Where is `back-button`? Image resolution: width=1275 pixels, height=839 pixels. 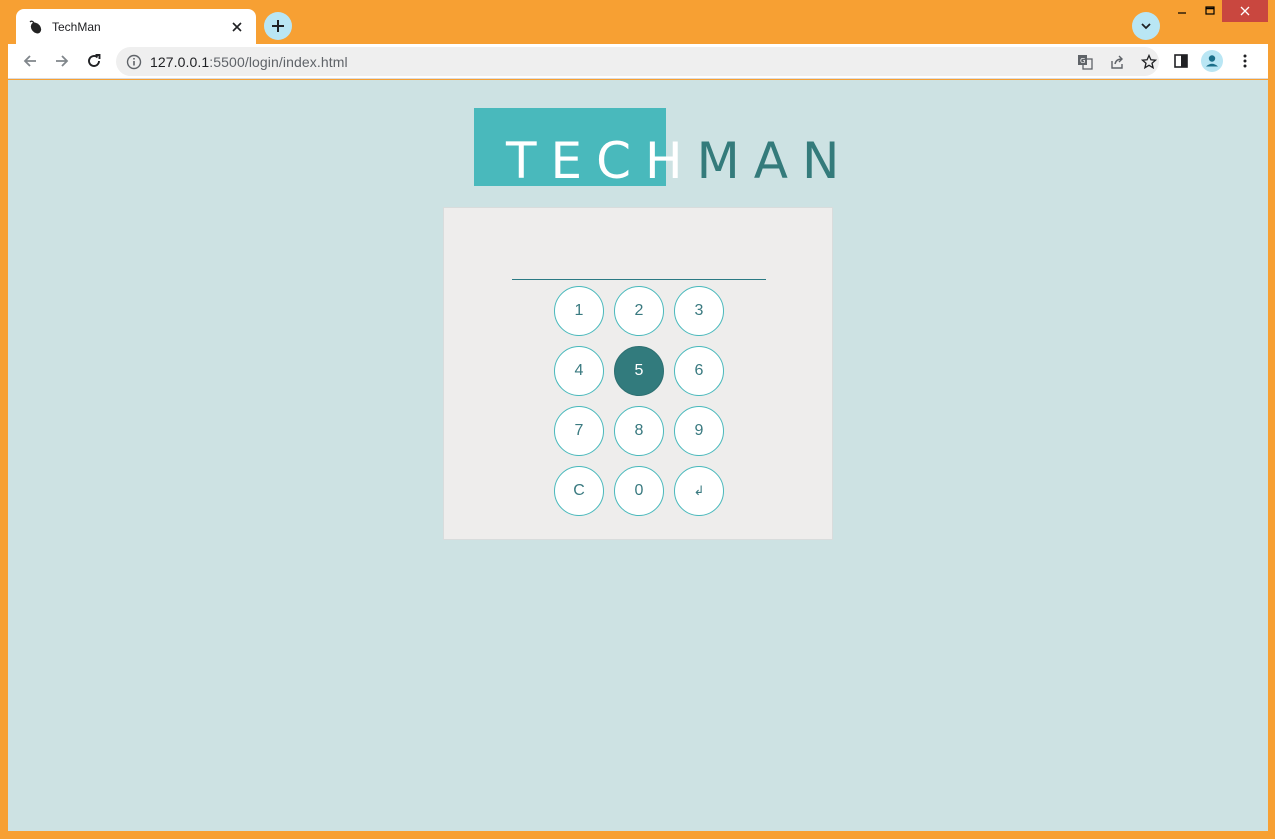
back-button is located at coordinates (30, 61).